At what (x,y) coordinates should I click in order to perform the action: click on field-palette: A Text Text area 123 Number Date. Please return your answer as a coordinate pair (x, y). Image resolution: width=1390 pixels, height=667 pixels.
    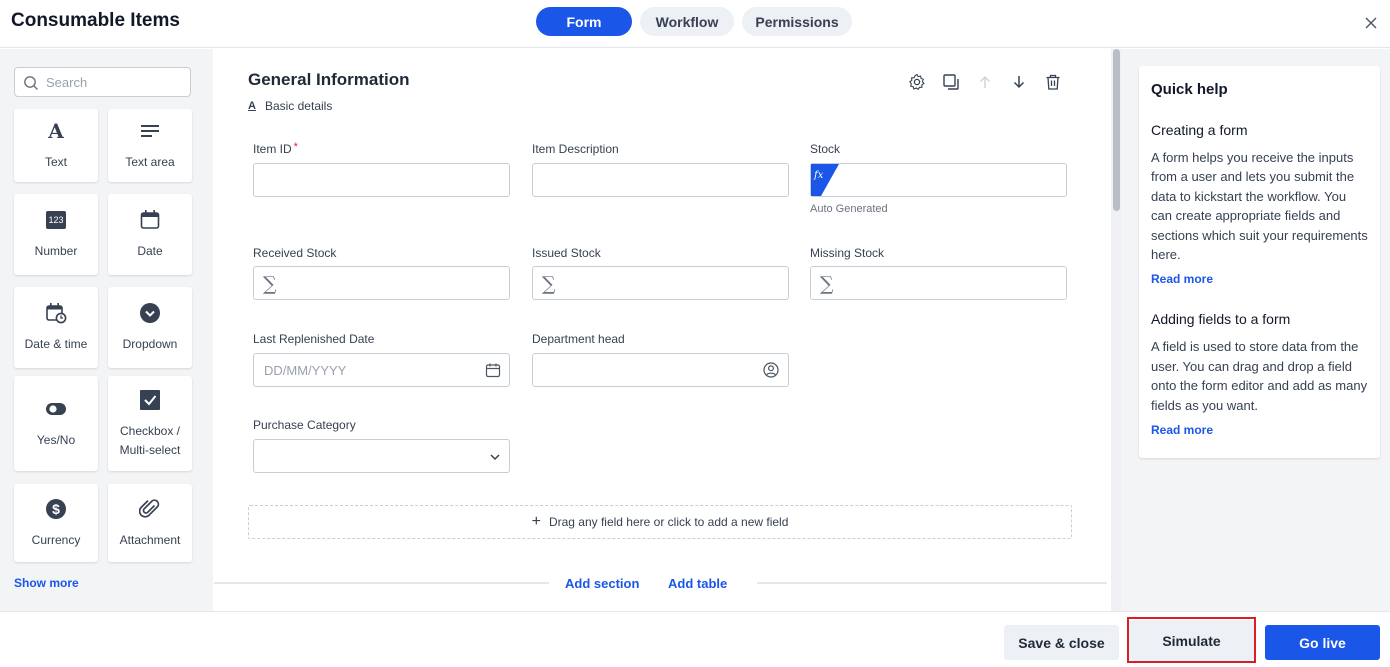
    Looking at the image, I should click on (106, 330).